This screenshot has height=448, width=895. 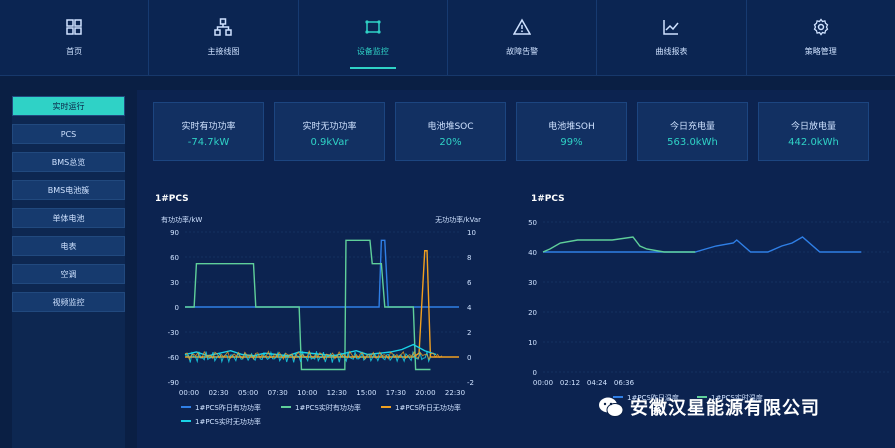 I want to click on y-tick-left: 30, so click(x=174, y=283).